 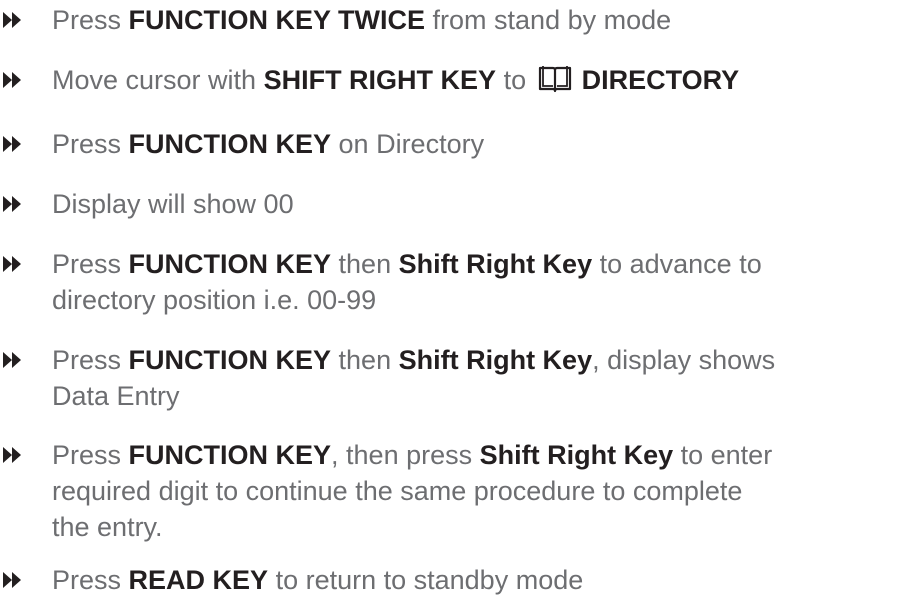 I want to click on step-2-key: SHIFT RIGHT KEY, so click(x=380, y=80).